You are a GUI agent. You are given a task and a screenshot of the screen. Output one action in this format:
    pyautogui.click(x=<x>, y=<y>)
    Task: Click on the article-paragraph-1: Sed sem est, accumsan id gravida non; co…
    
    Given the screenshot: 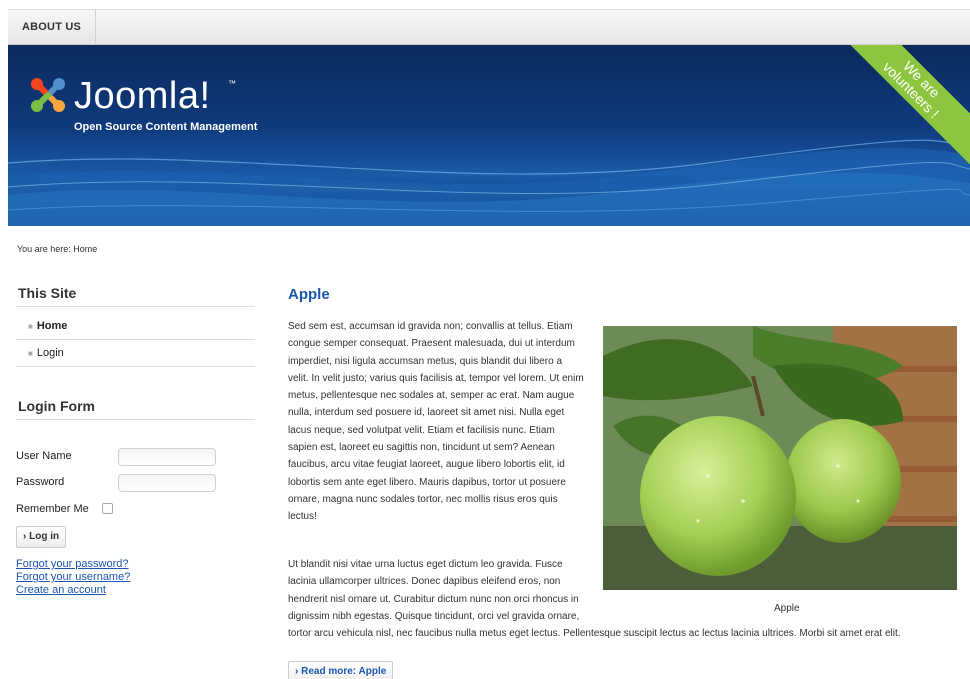 What is the action you would take?
    pyautogui.click(x=448, y=422)
    